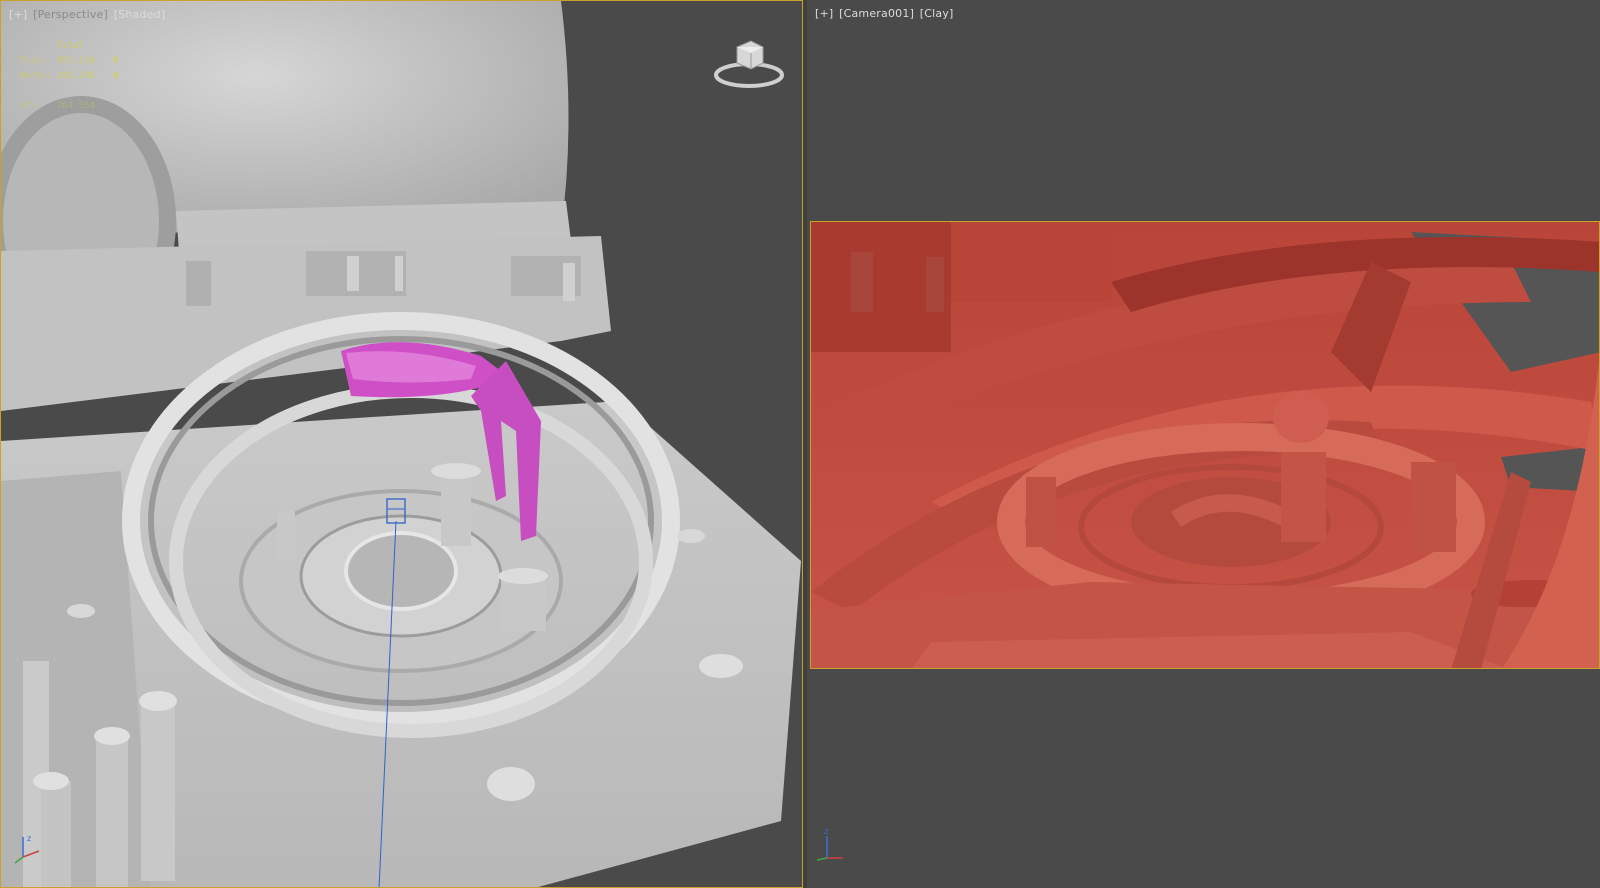 The width and height of the screenshot is (1600, 888). Describe the element at coordinates (937, 13) in the screenshot. I see `viewport-shading-label: [Clay]` at that location.